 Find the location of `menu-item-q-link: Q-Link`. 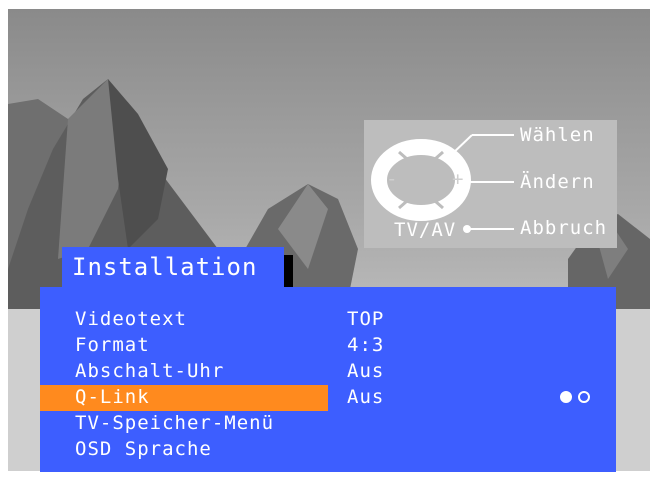

menu-item-q-link: Q-Link is located at coordinates (184, 398).